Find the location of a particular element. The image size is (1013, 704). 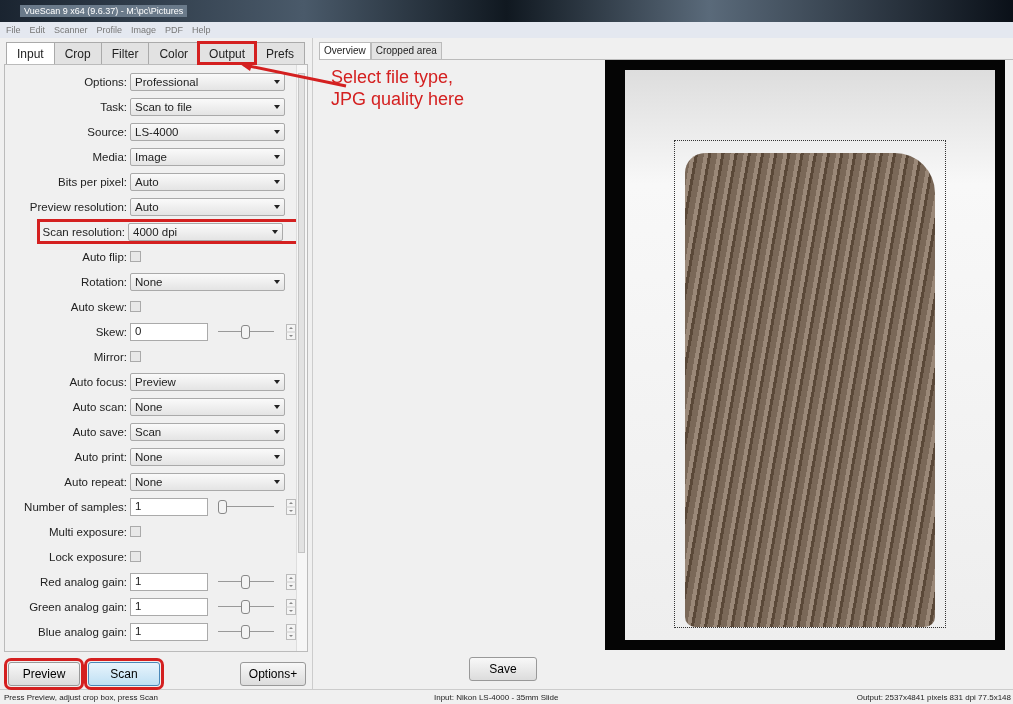

save-button: Save is located at coordinates (503, 668).